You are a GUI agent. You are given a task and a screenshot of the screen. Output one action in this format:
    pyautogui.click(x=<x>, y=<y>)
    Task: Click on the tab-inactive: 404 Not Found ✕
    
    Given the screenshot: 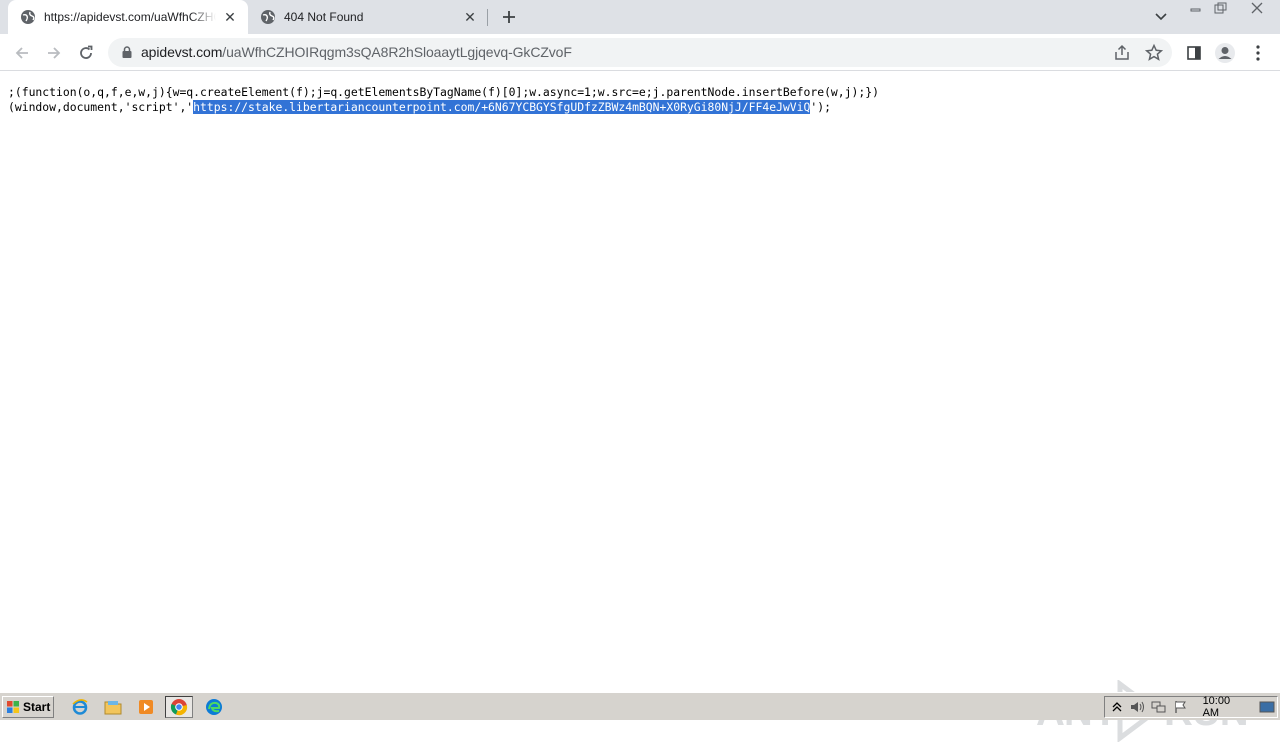 What is the action you would take?
    pyautogui.click(x=368, y=17)
    